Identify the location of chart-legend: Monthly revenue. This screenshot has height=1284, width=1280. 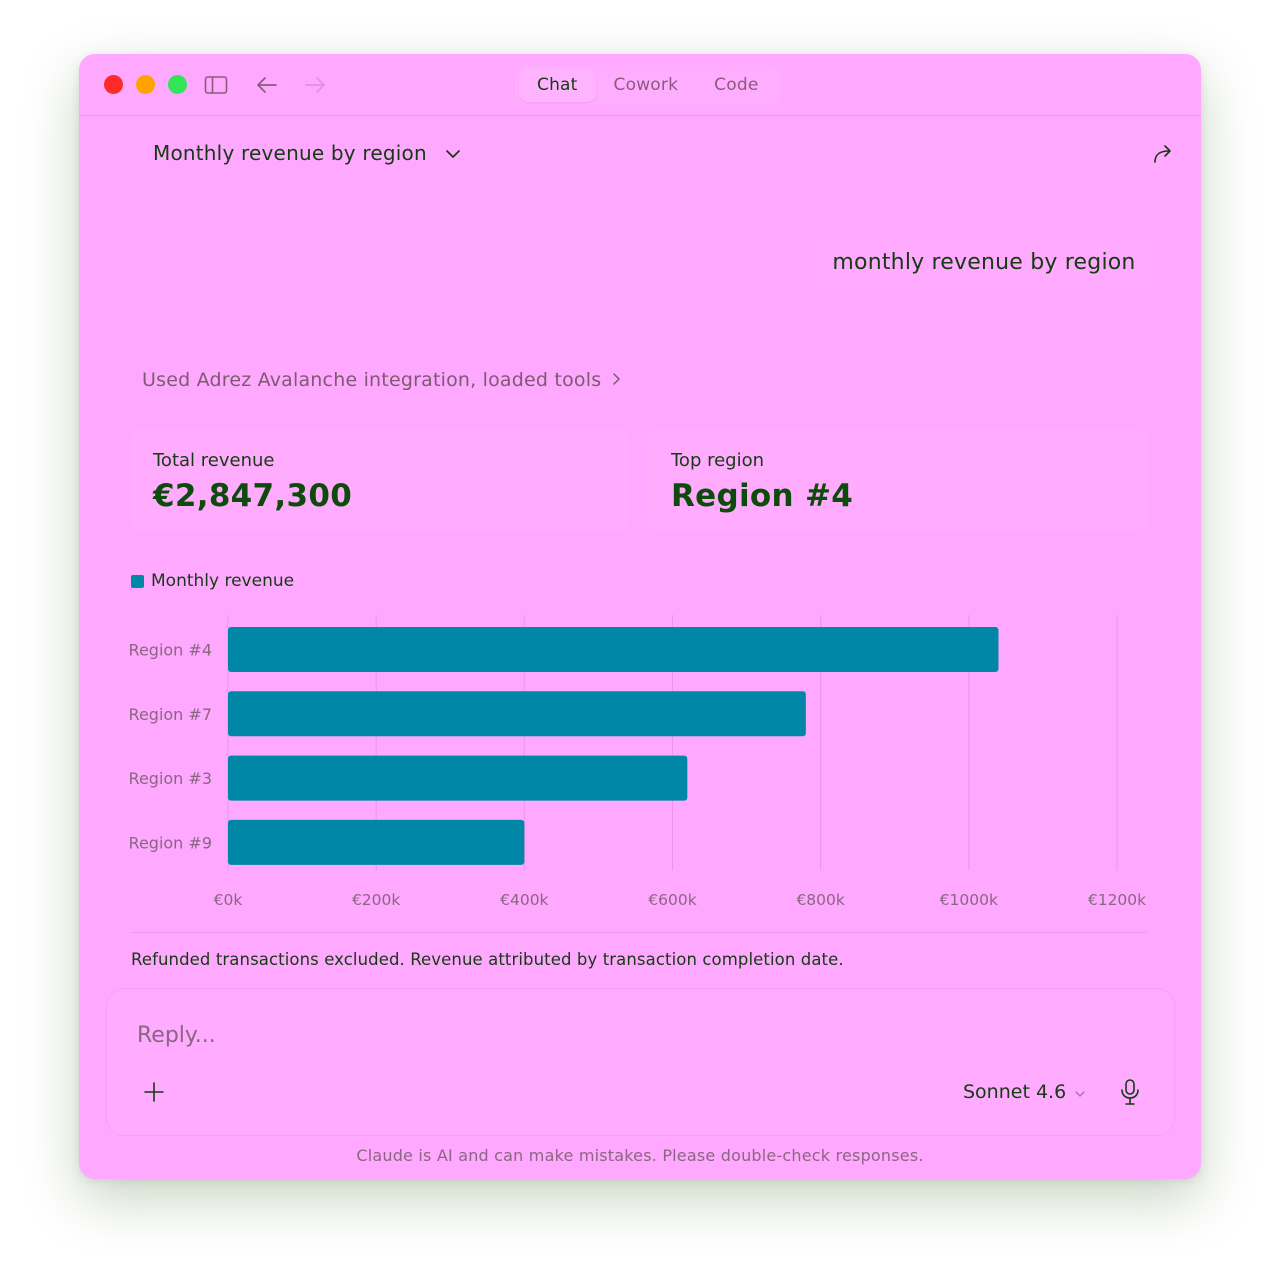
(212, 581).